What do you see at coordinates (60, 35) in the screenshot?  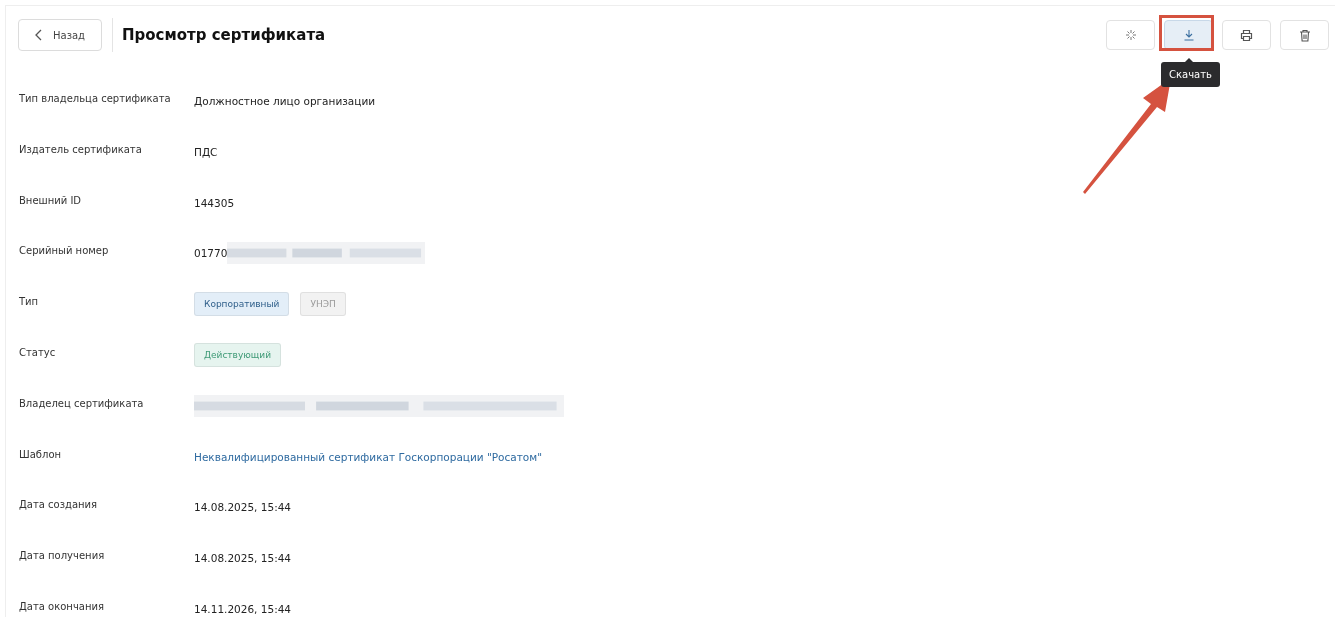 I see `back-button: Назад` at bounding box center [60, 35].